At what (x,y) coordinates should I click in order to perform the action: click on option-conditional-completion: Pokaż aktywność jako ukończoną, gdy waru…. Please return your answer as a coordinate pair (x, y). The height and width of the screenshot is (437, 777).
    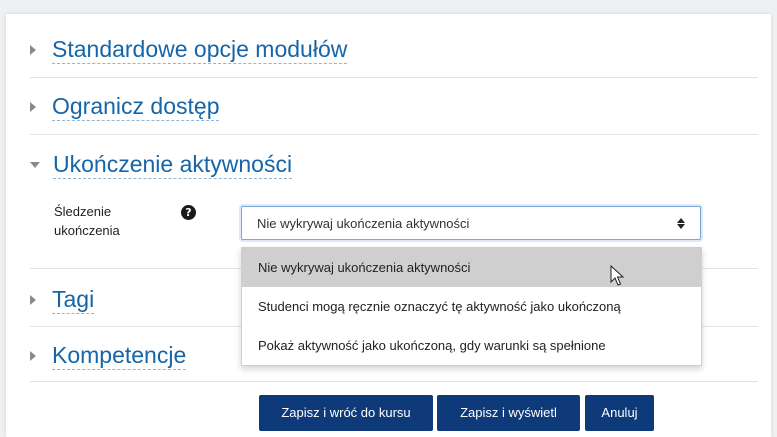
    Looking at the image, I should click on (471, 345).